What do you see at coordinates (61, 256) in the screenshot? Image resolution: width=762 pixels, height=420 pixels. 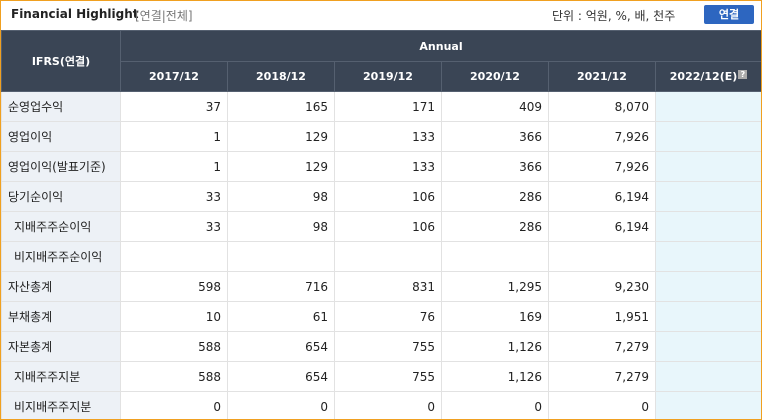 I see `row-label: 비지배주주순이익` at bounding box center [61, 256].